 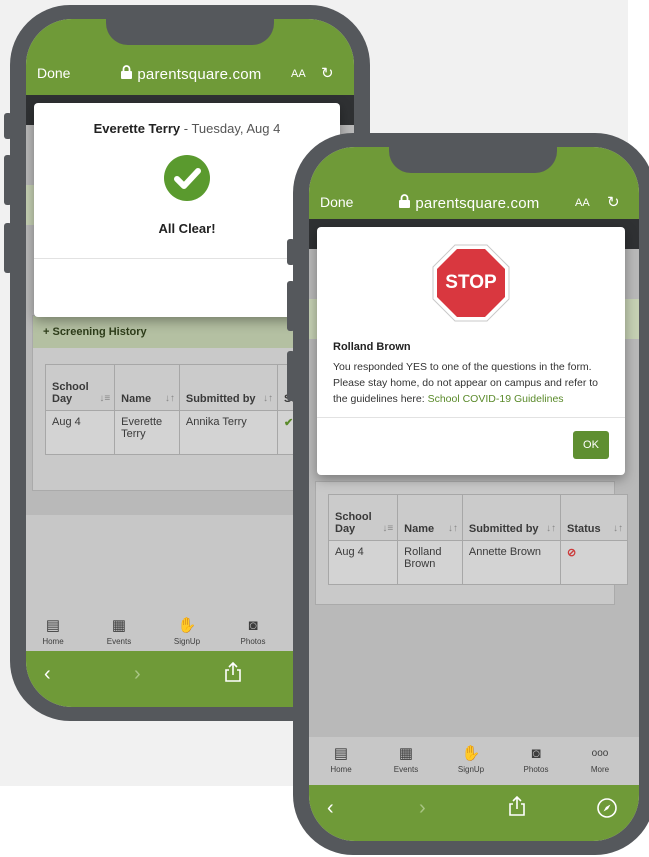 I want to click on right-phone-volume-up, so click(x=291, y=306).